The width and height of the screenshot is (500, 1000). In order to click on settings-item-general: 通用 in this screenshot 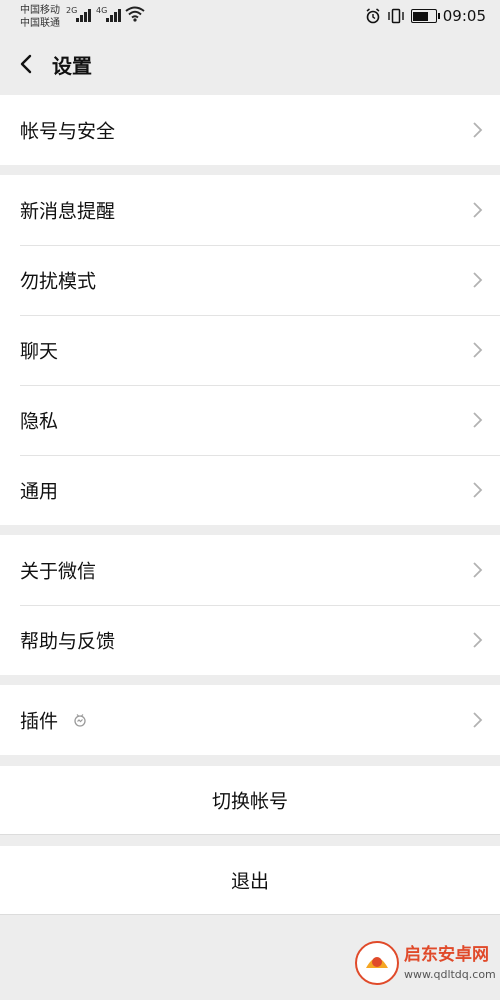, I will do `click(250, 490)`.